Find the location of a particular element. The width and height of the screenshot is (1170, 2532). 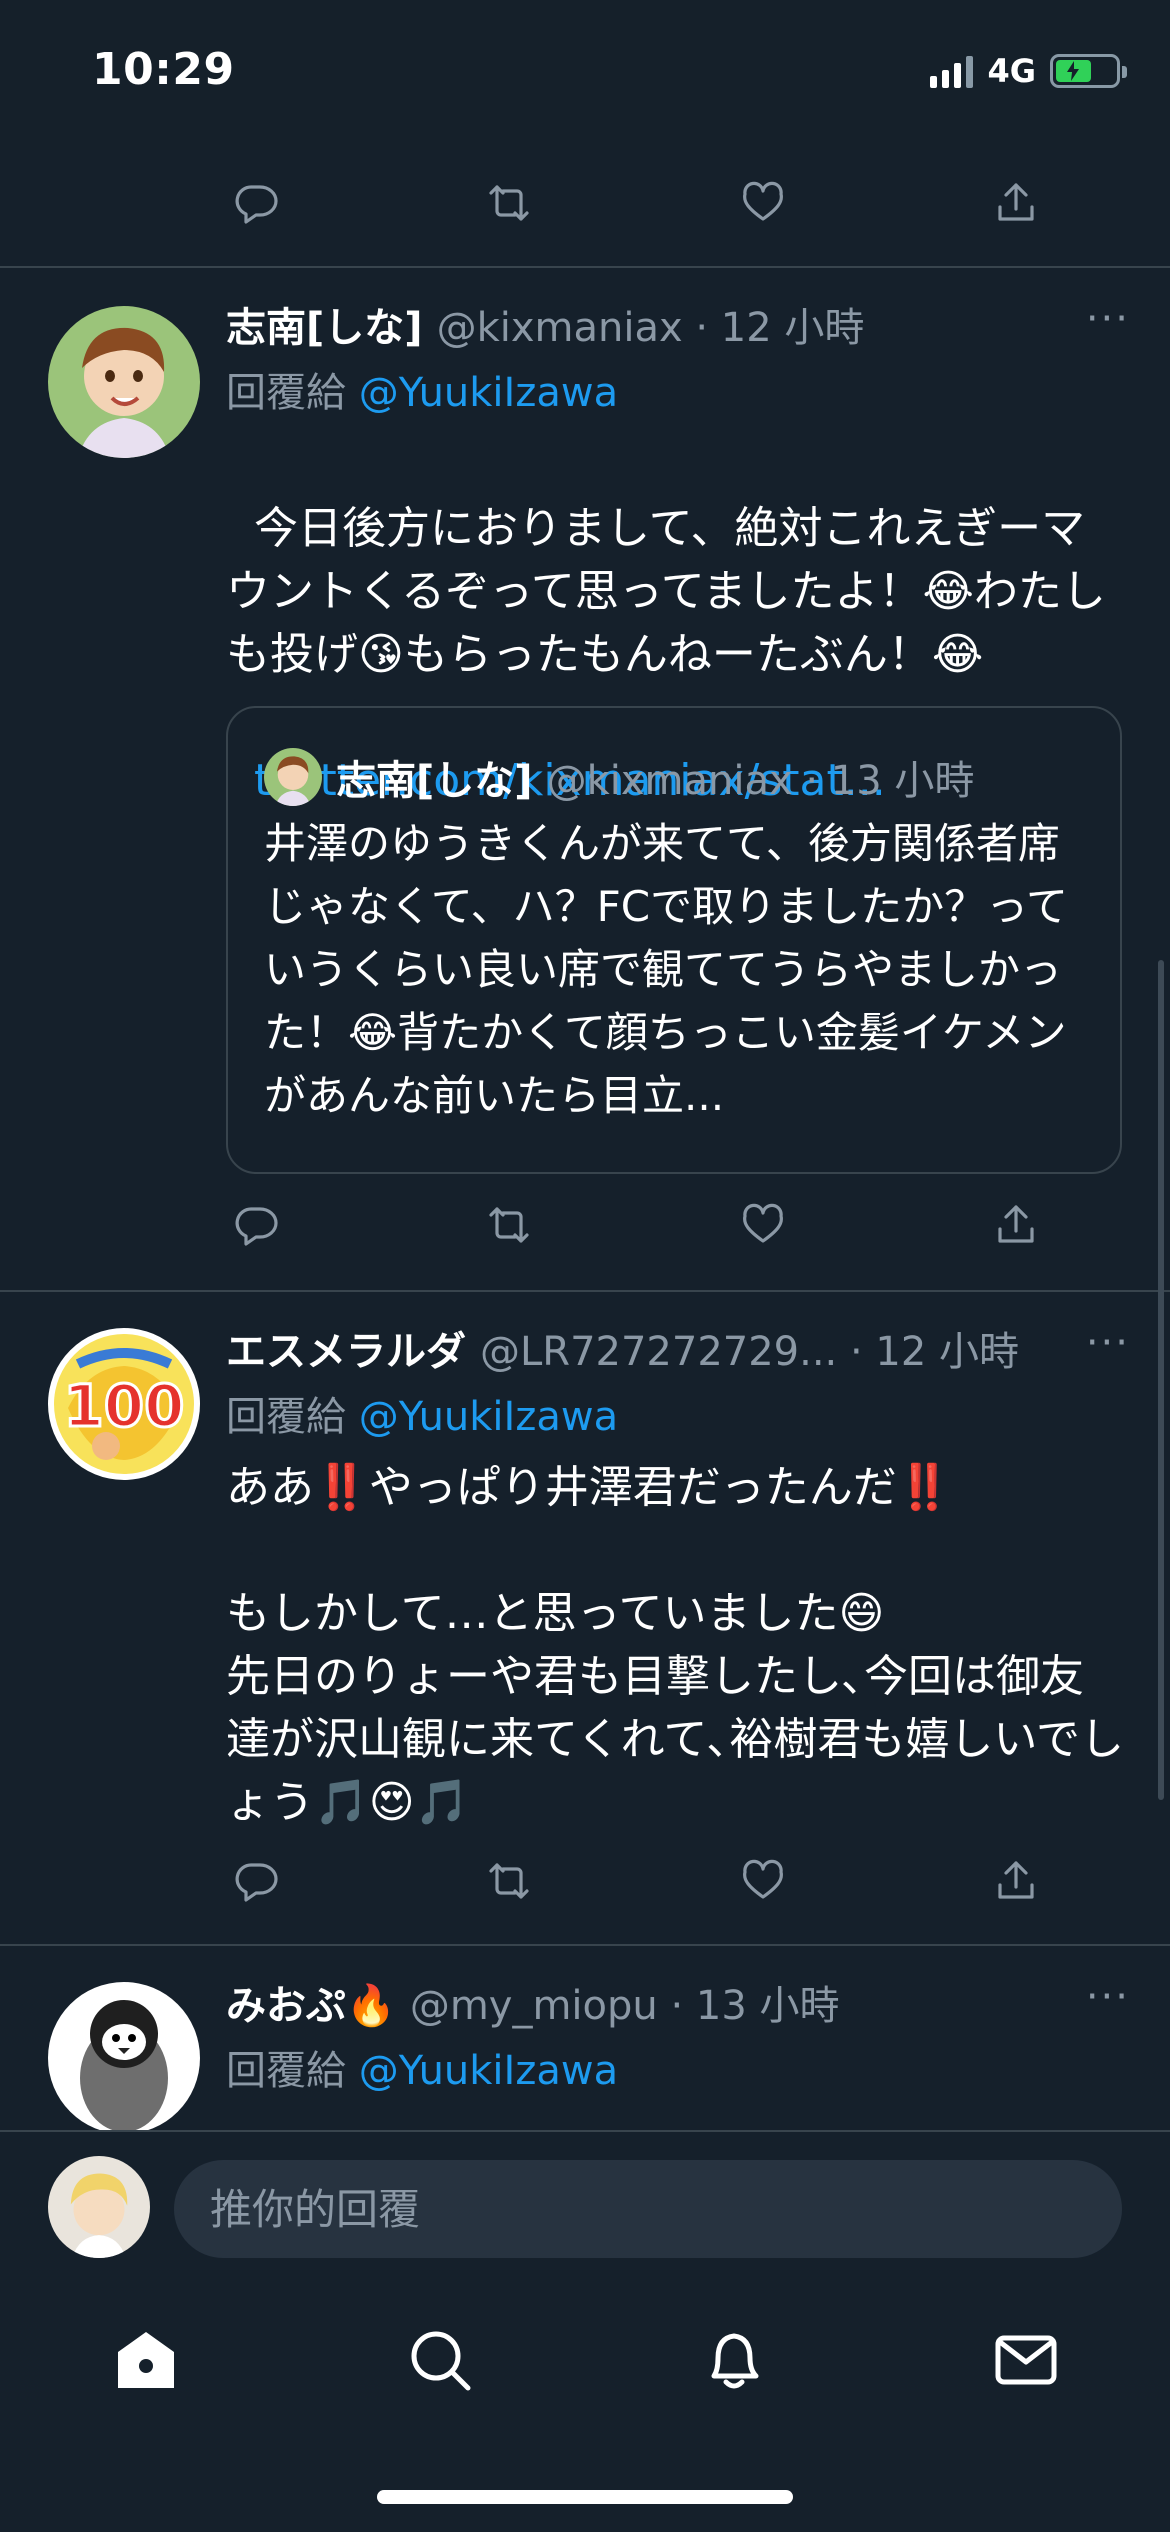

tab-messages is located at coordinates (1026, 2360).